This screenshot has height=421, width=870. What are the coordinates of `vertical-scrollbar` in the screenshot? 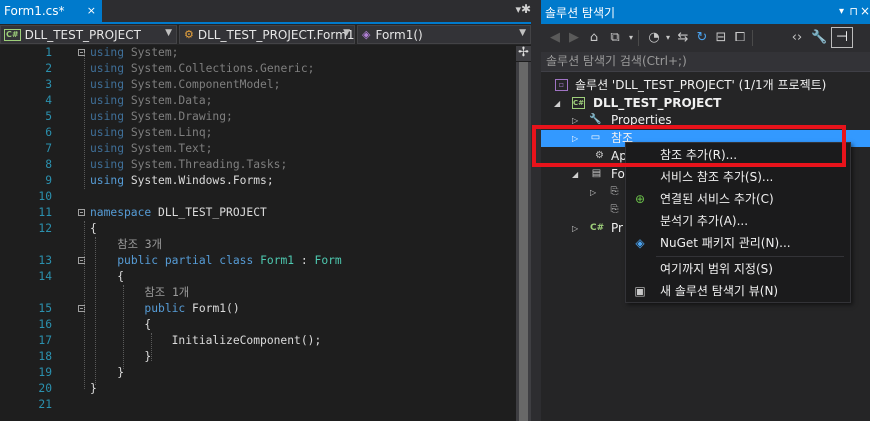 It's located at (523, 241).